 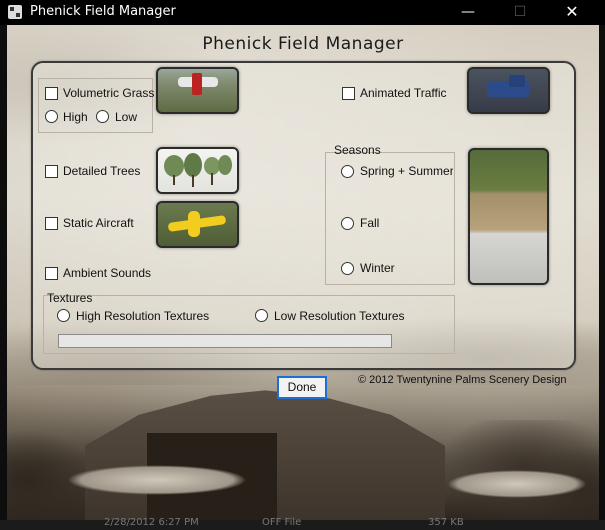 I want to click on copyright-text: © 2012 Twentynine Palms Scenery Design, so click(x=462, y=380).